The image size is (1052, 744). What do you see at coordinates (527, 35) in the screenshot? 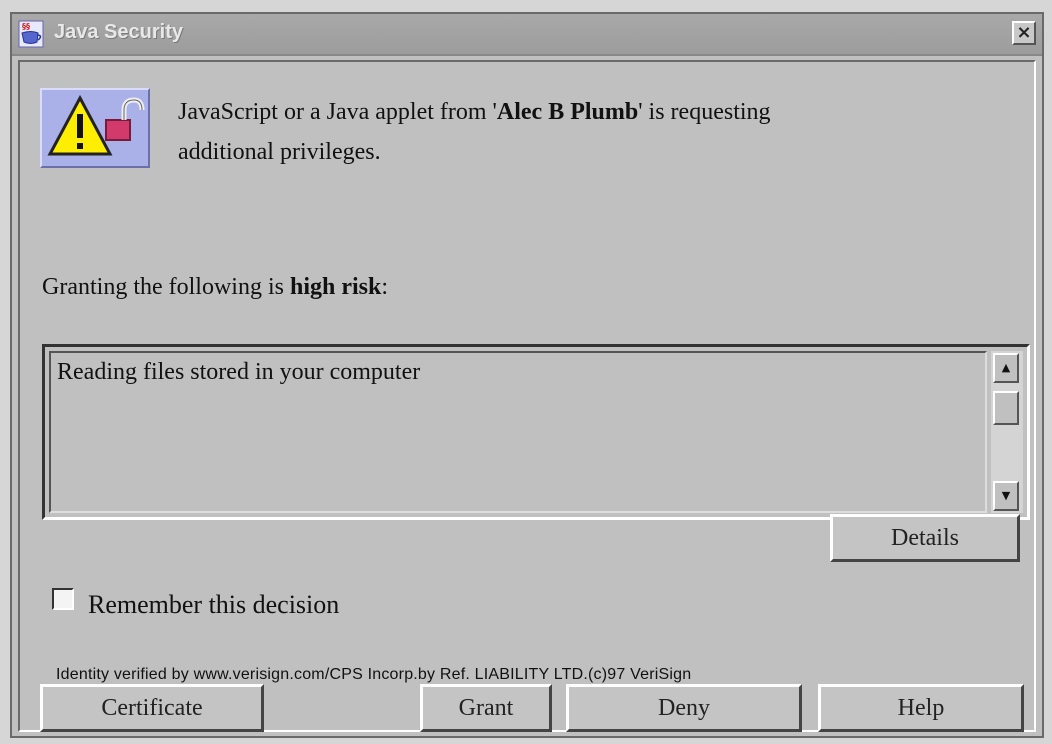
I see `title-bar: §§ Java Security ×` at bounding box center [527, 35].